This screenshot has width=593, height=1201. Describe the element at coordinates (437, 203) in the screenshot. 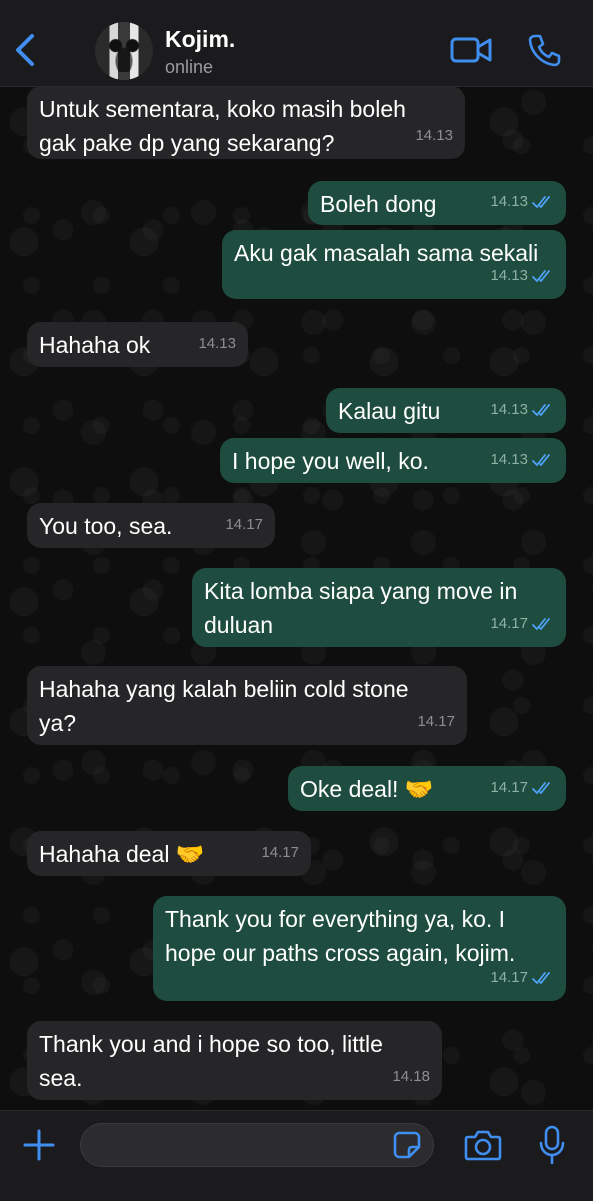

I see `message-bubble-outgoing: Boleh dong 14.13` at that location.